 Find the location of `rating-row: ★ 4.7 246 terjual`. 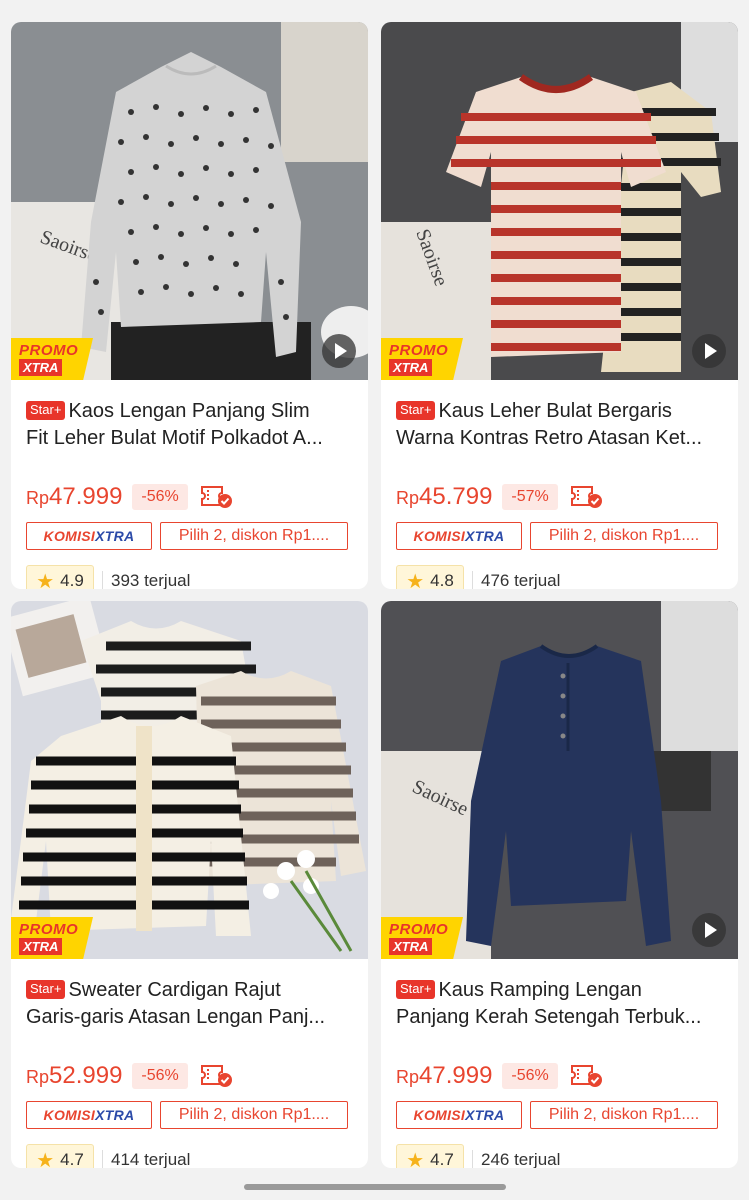

rating-row: ★ 4.7 246 terjual is located at coordinates (478, 1156).